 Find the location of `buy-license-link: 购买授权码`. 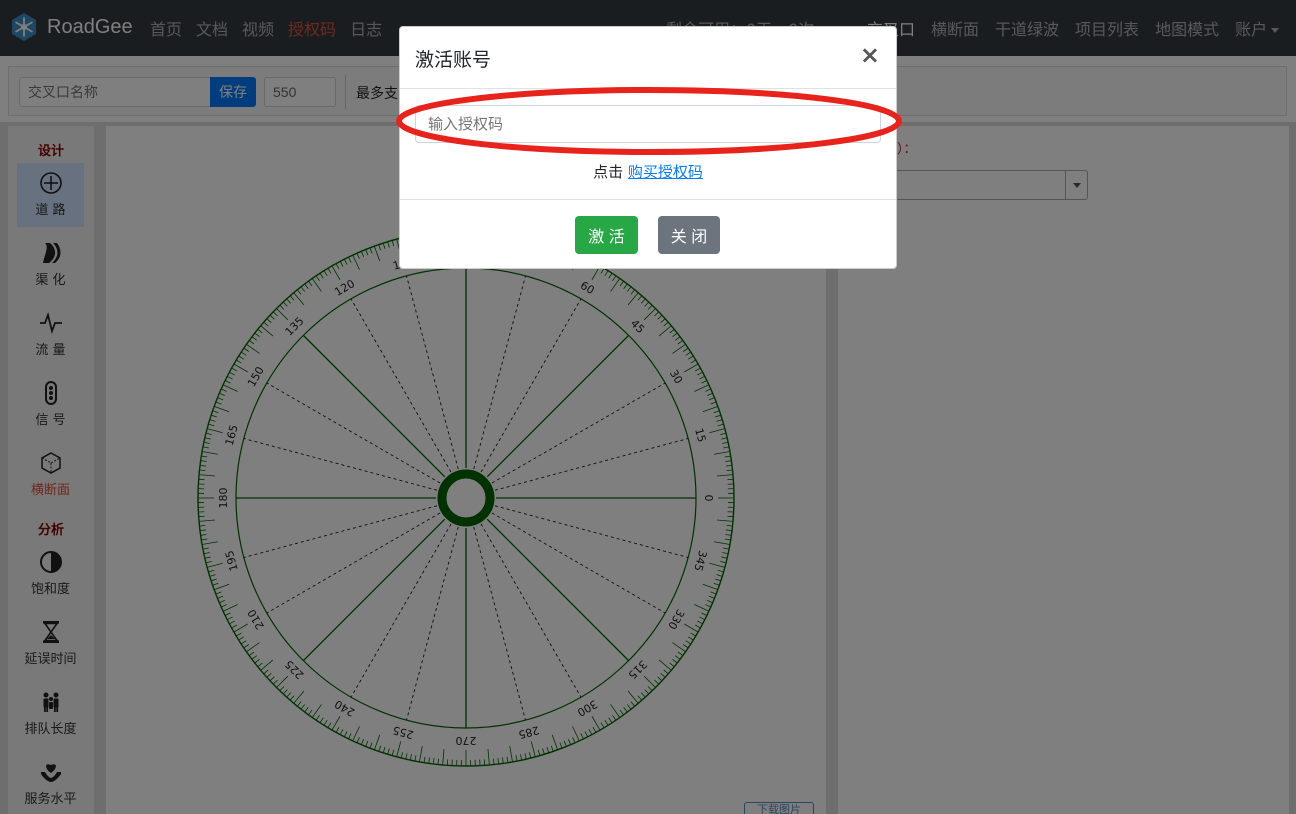

buy-license-link: 购买授权码 is located at coordinates (665, 172).